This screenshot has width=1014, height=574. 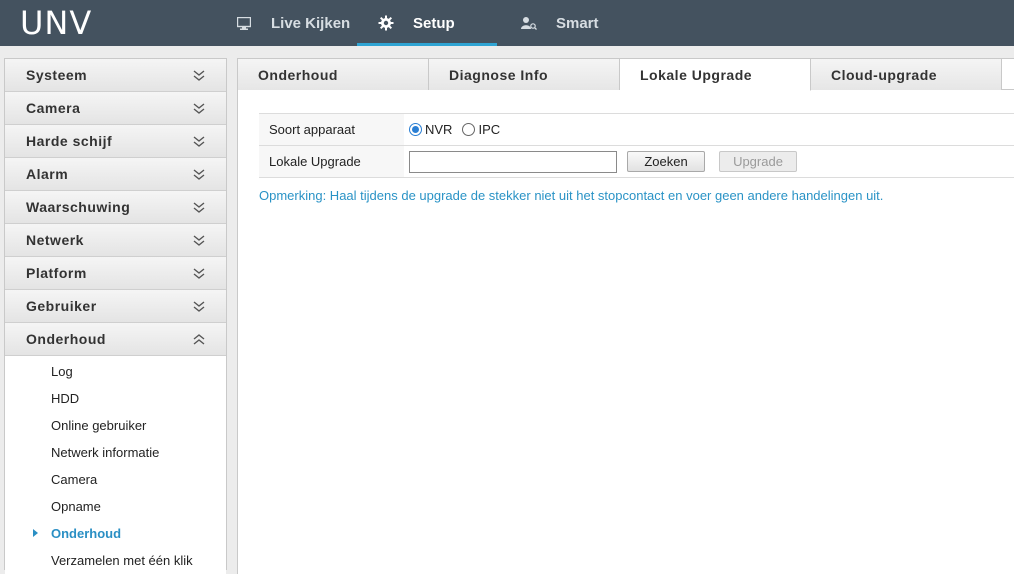 What do you see at coordinates (115, 174) in the screenshot?
I see `sidebar-group-alarm: Alarm` at bounding box center [115, 174].